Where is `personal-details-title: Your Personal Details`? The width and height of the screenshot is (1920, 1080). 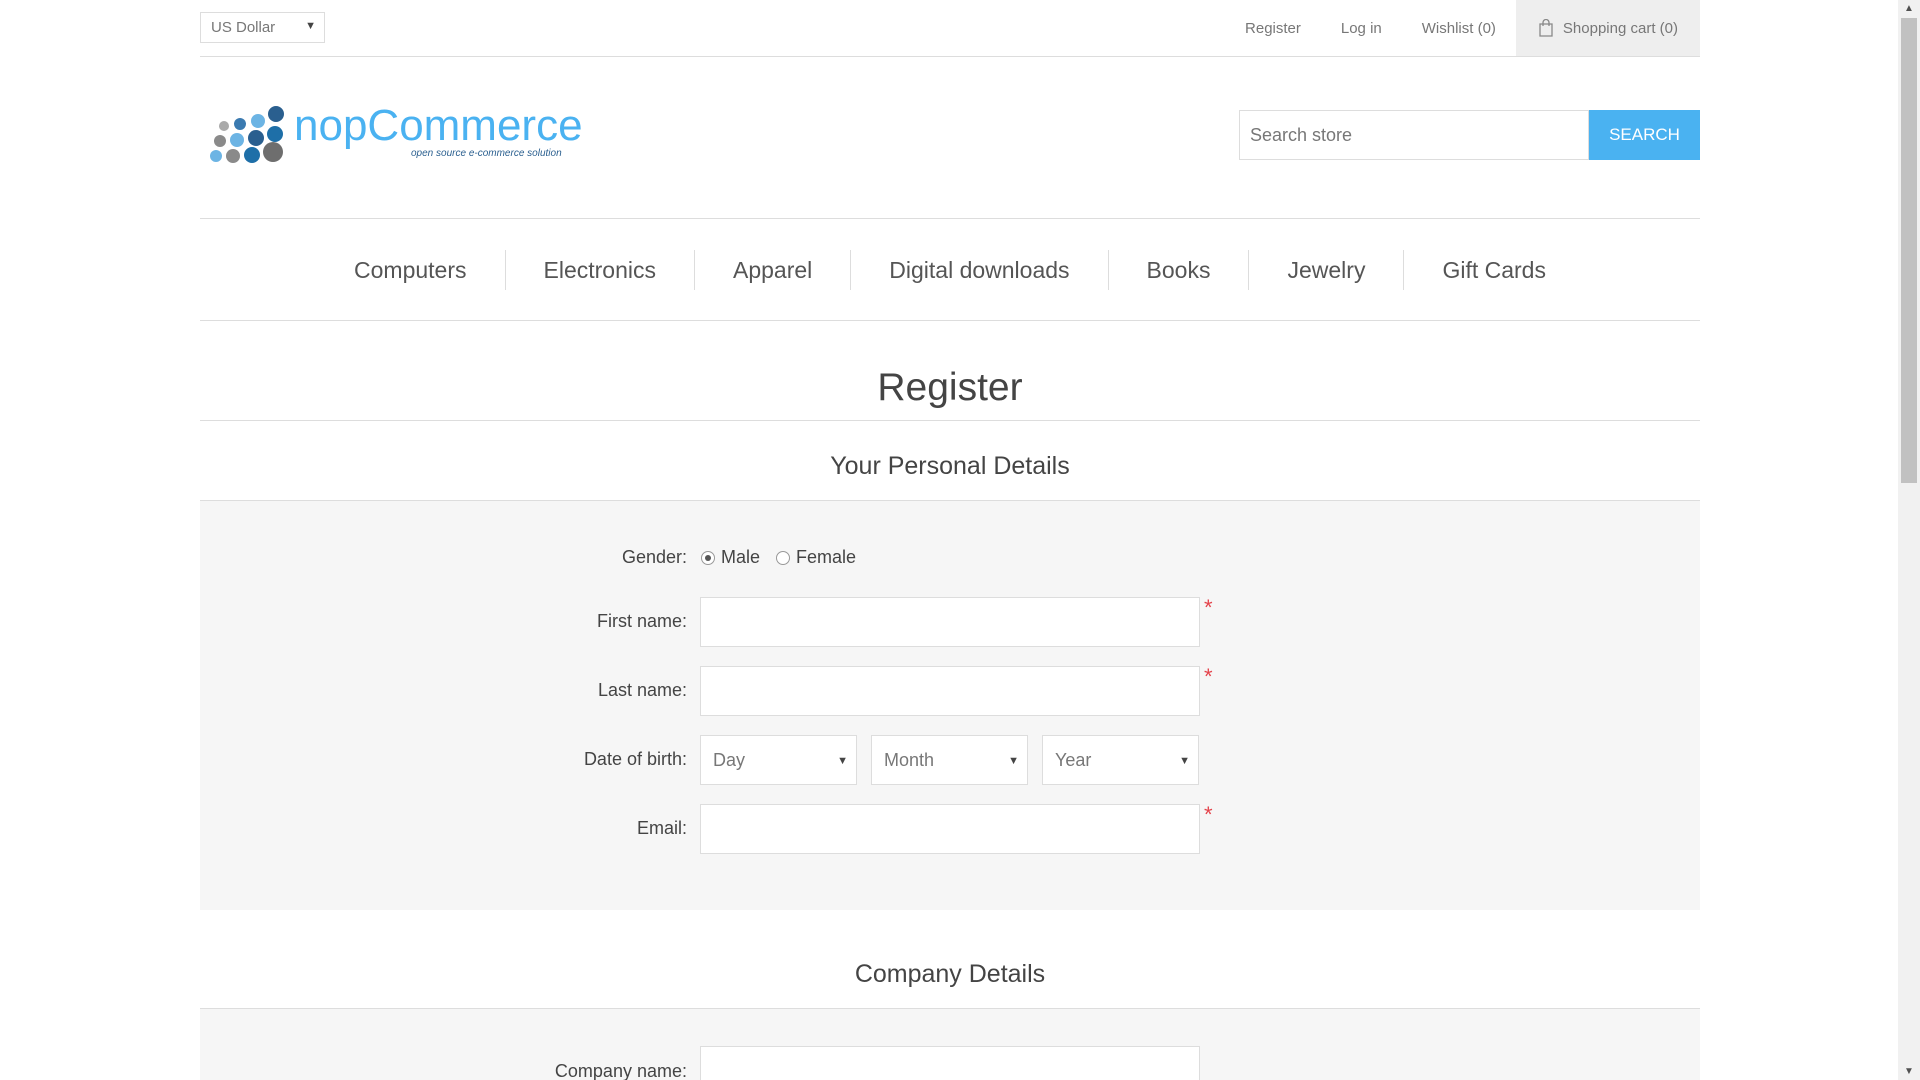 personal-details-title: Your Personal Details is located at coordinates (950, 470).